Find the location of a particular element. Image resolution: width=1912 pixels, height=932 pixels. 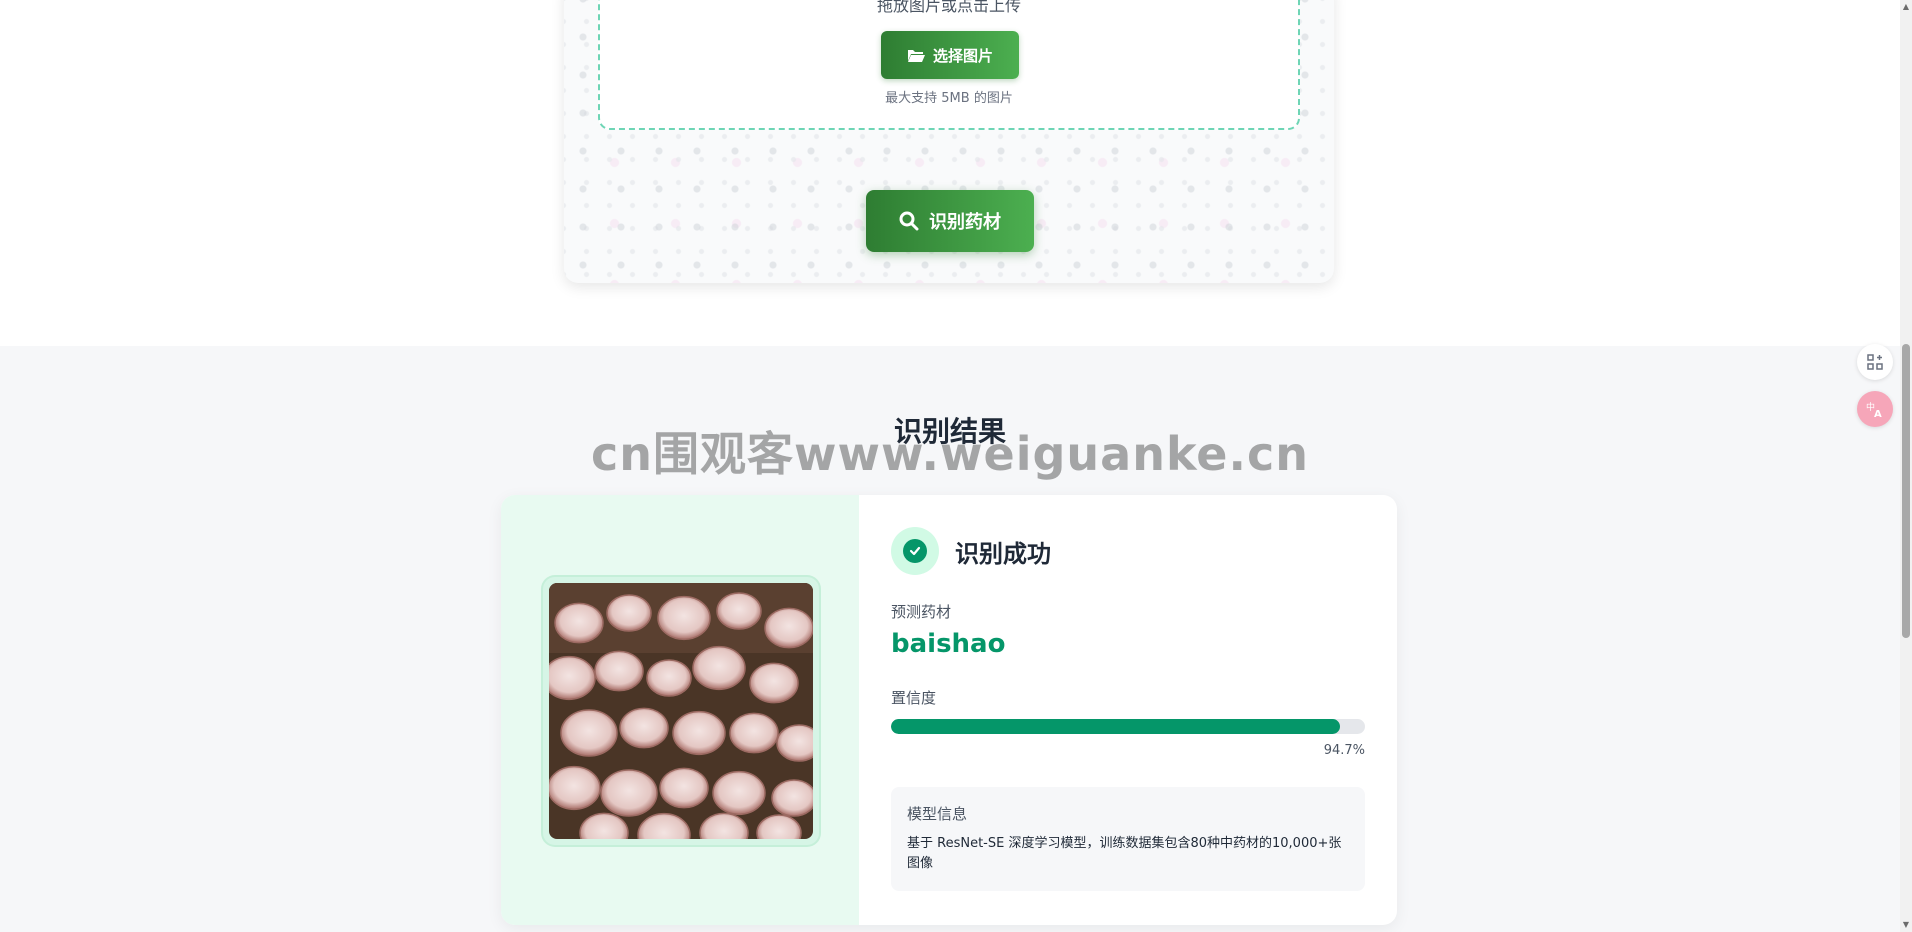

page-scrollbar: ▲ ▼ is located at coordinates (1906, 466).